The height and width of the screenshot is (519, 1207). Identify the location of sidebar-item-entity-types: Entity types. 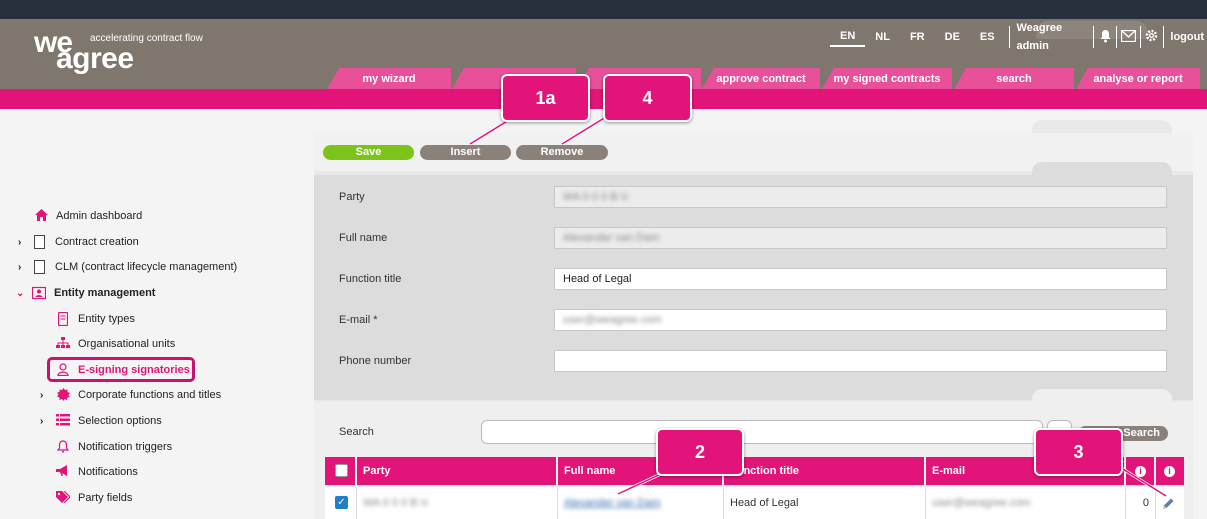
(95, 319).